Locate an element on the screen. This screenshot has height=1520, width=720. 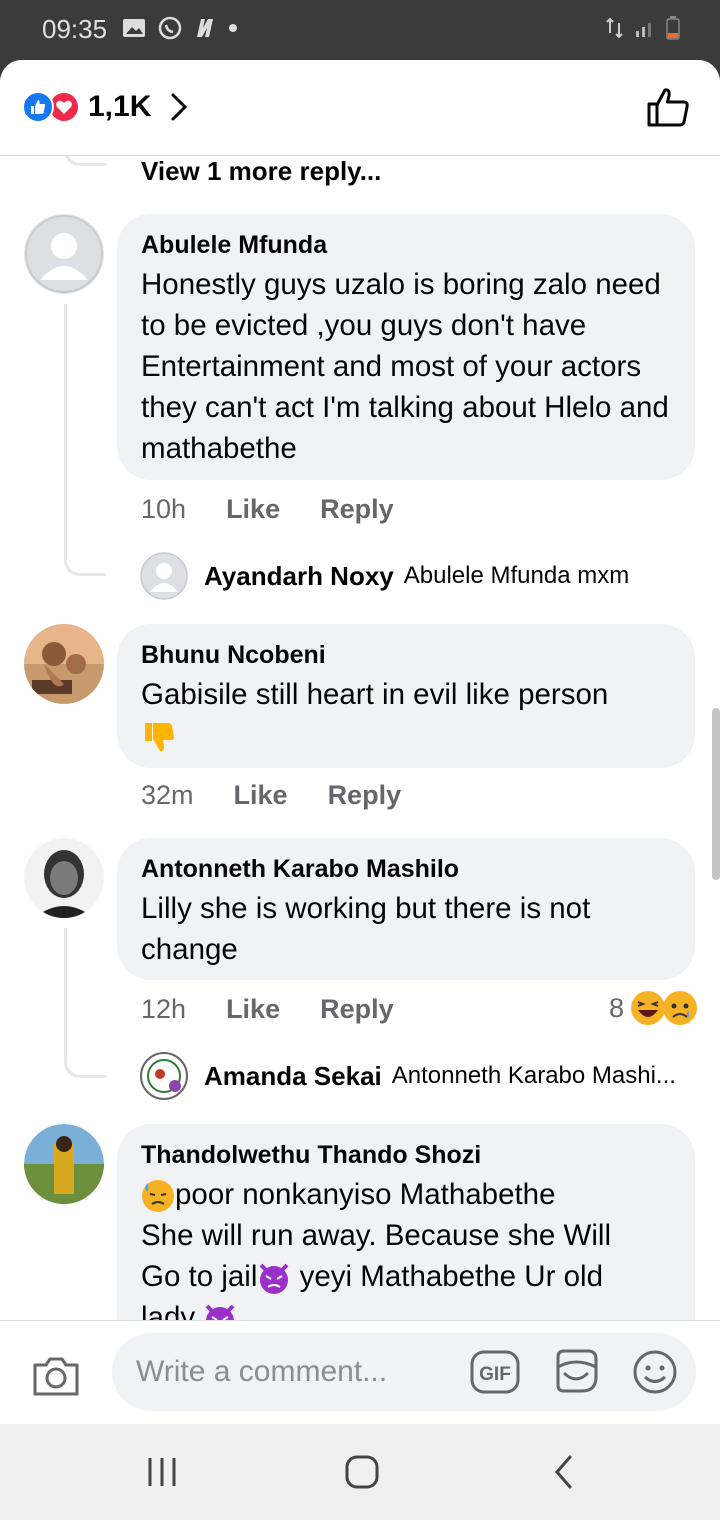
thumbs-down-emoji-icon is located at coordinates (159, 737).